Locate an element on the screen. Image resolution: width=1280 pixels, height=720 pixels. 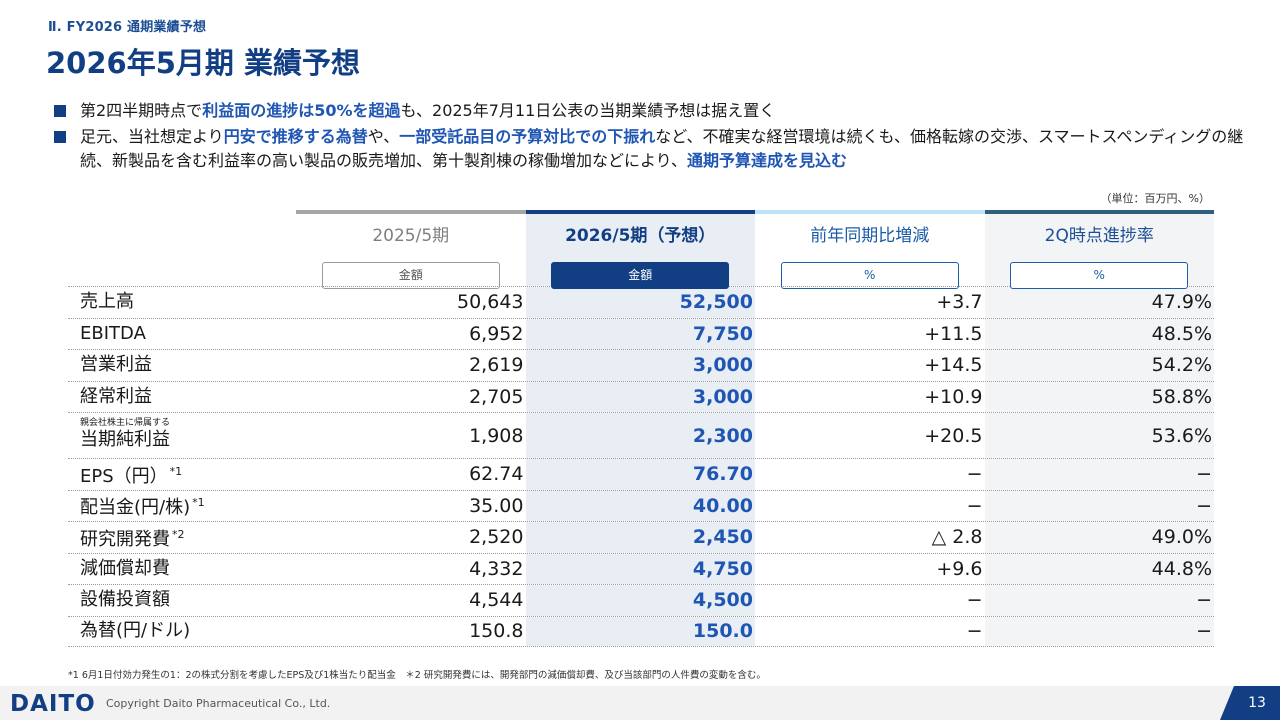
row-label: 設備投資額 is located at coordinates (182, 600).